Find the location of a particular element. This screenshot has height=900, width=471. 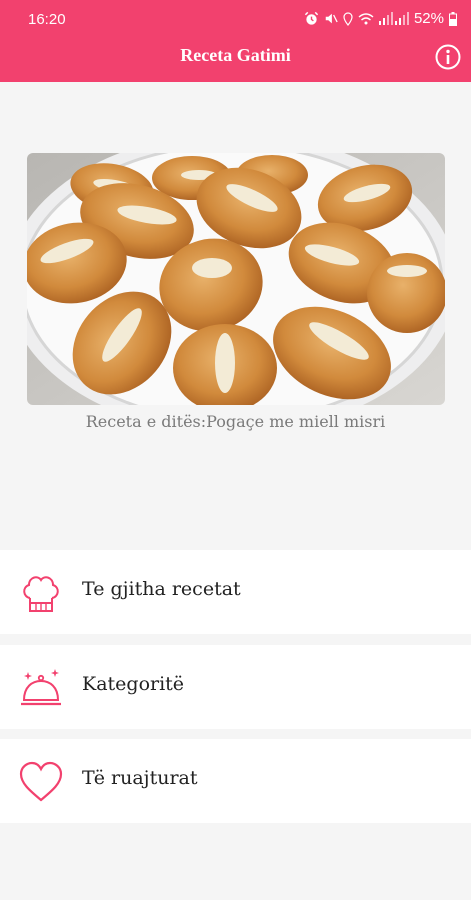

location-icon is located at coordinates (348, 18).